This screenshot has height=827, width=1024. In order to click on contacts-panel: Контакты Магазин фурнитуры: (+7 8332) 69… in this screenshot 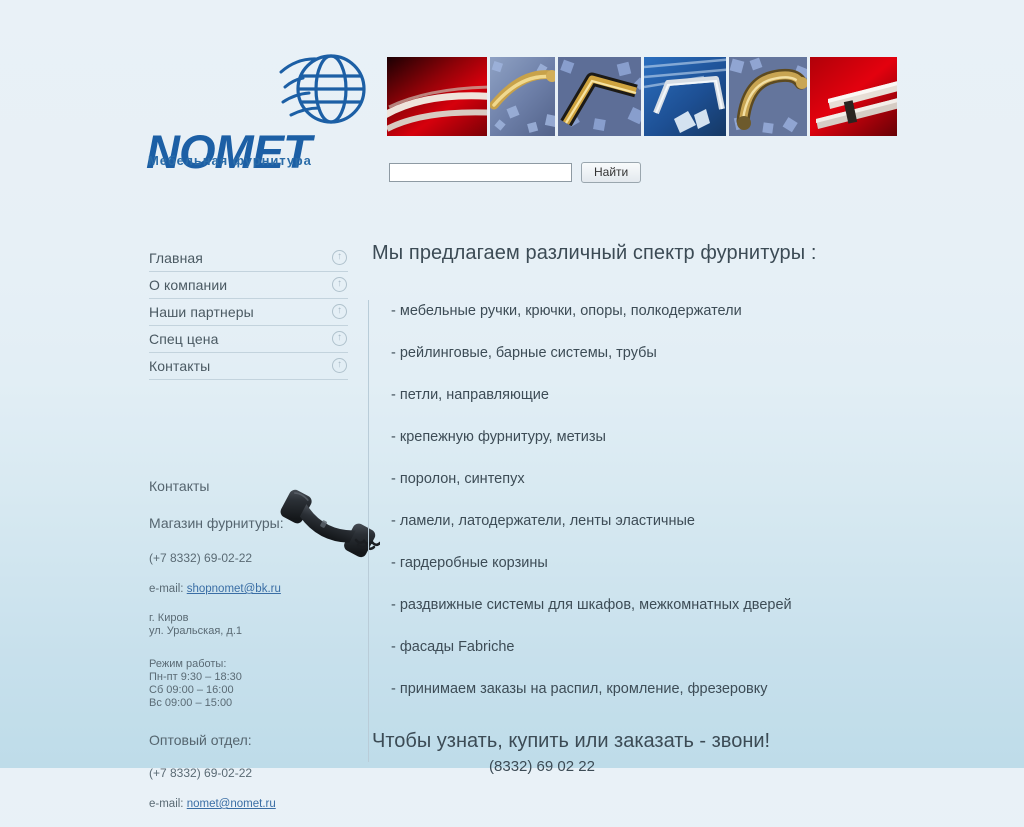, I will do `click(256, 652)`.